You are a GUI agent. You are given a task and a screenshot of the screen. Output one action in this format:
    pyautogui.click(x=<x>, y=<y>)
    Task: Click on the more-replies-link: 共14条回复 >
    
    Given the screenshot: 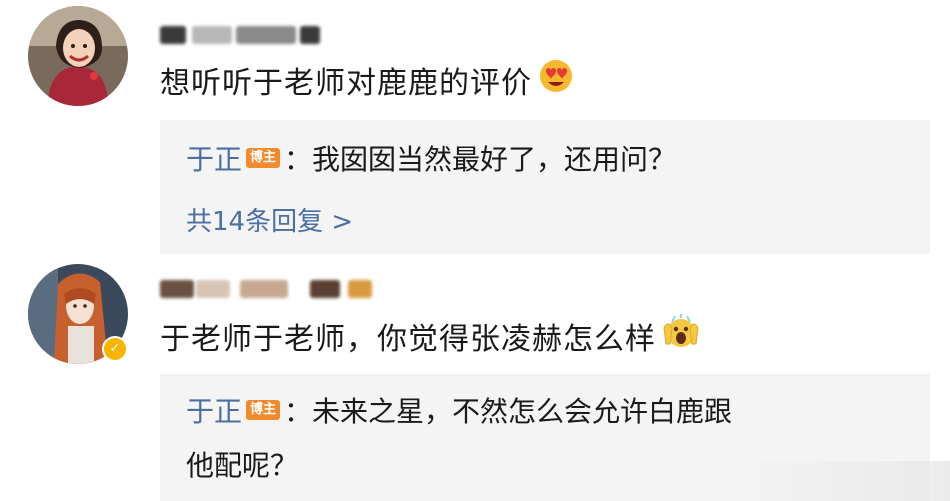 What is the action you would take?
    pyautogui.click(x=269, y=219)
    